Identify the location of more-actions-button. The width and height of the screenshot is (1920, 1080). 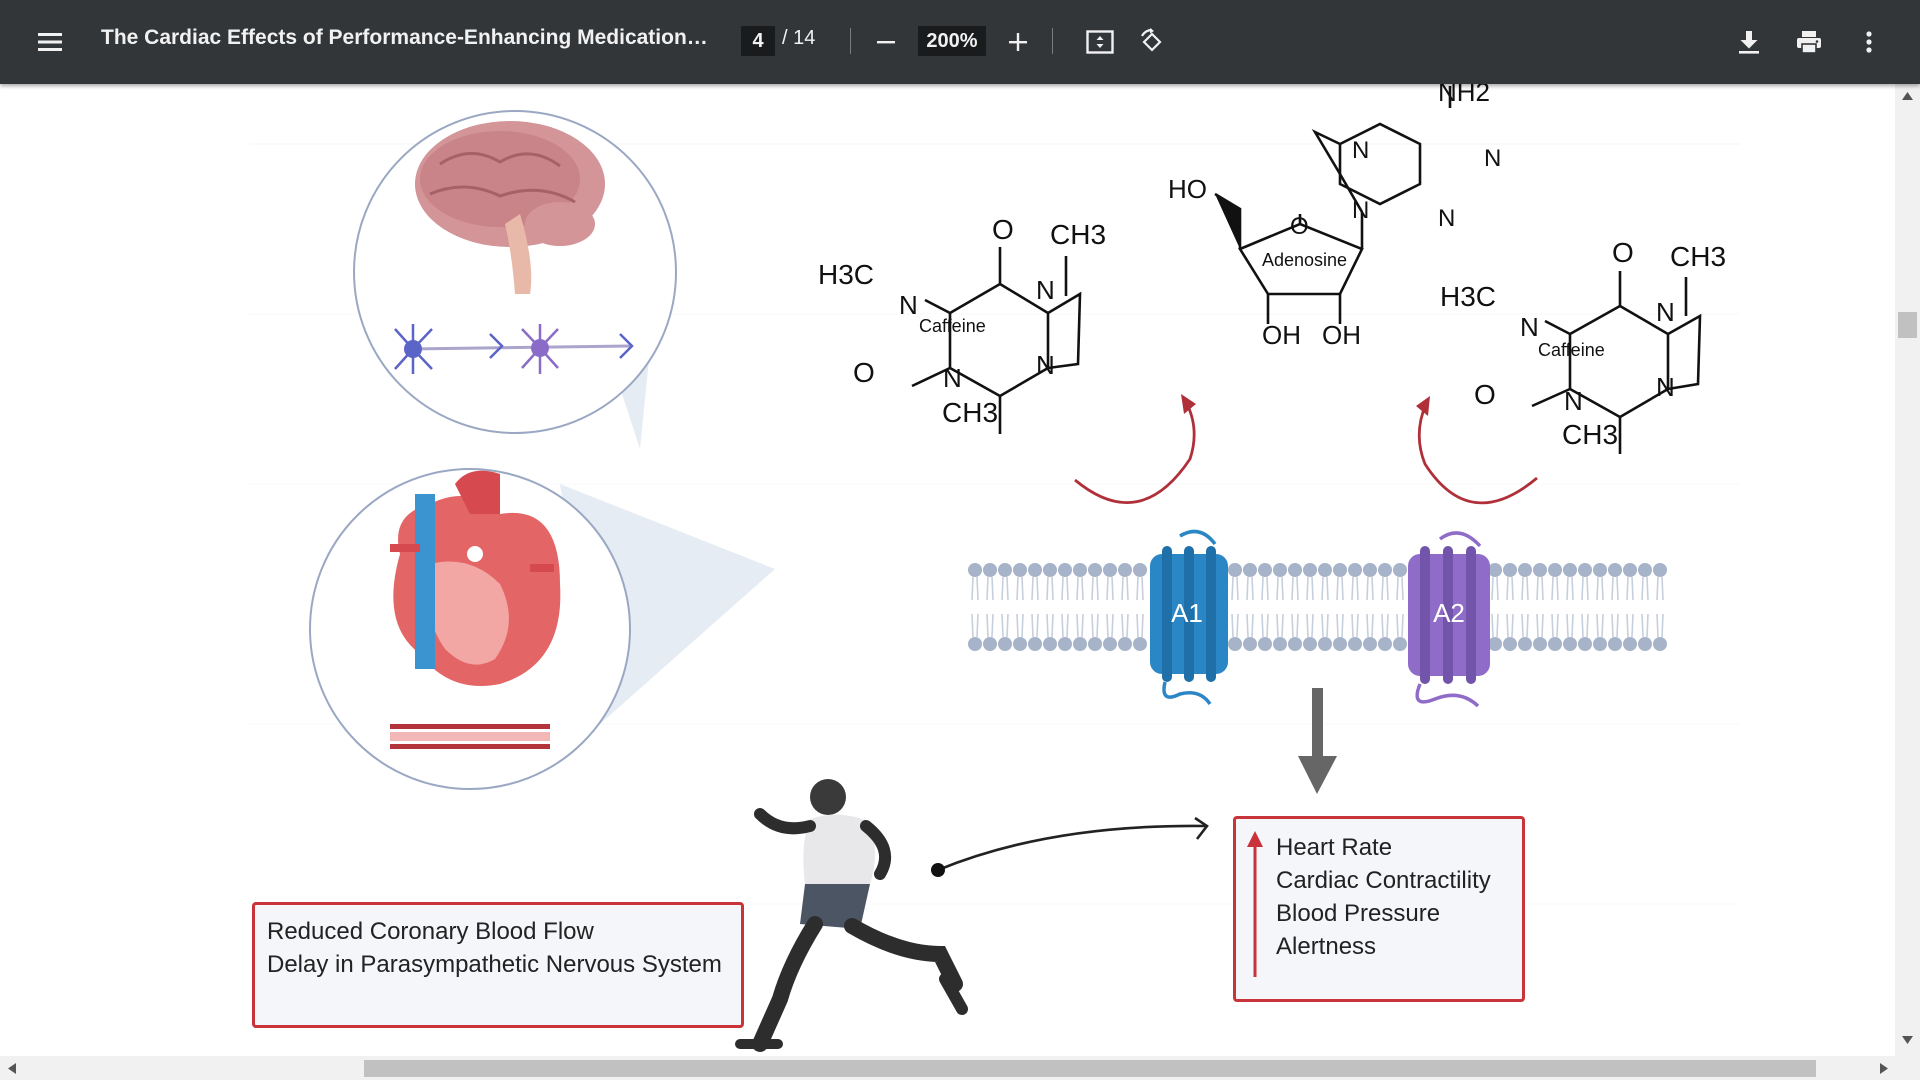
(1869, 42).